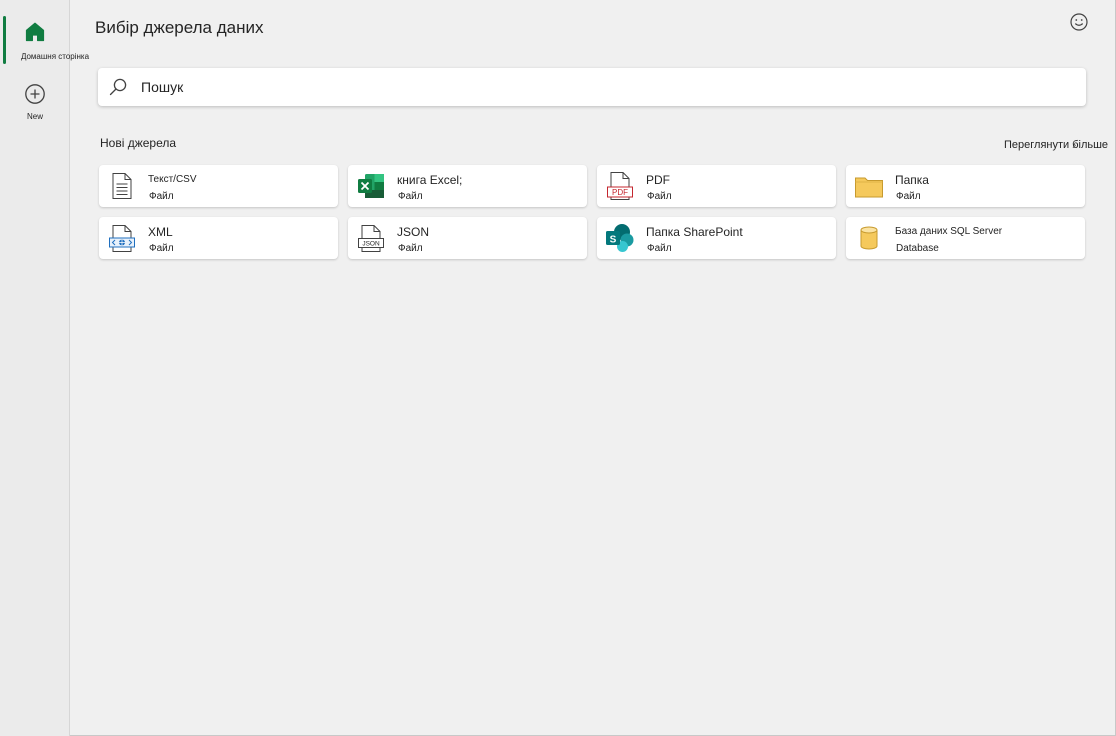  I want to click on source-name: Папка, so click(912, 180).